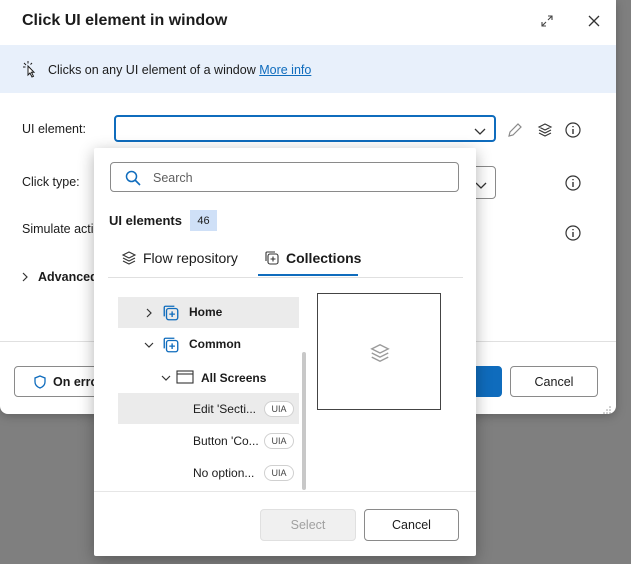 Image resolution: width=631 pixels, height=564 pixels. I want to click on ui-elements-heading: UI elements, so click(145, 220).